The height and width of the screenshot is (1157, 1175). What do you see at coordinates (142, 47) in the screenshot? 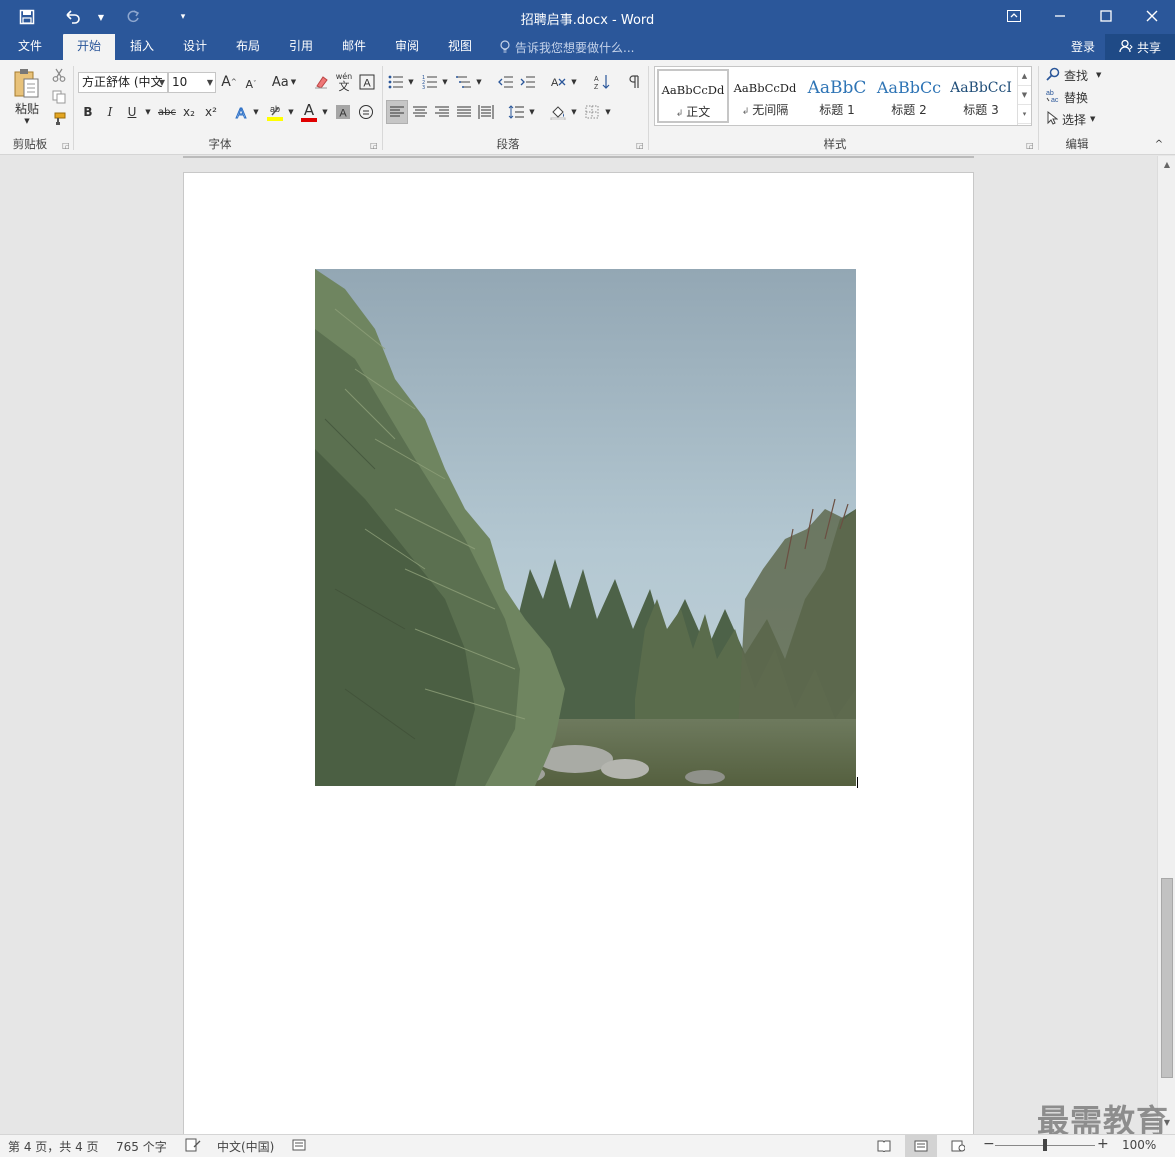
I see `tab-insert: 插入` at bounding box center [142, 47].